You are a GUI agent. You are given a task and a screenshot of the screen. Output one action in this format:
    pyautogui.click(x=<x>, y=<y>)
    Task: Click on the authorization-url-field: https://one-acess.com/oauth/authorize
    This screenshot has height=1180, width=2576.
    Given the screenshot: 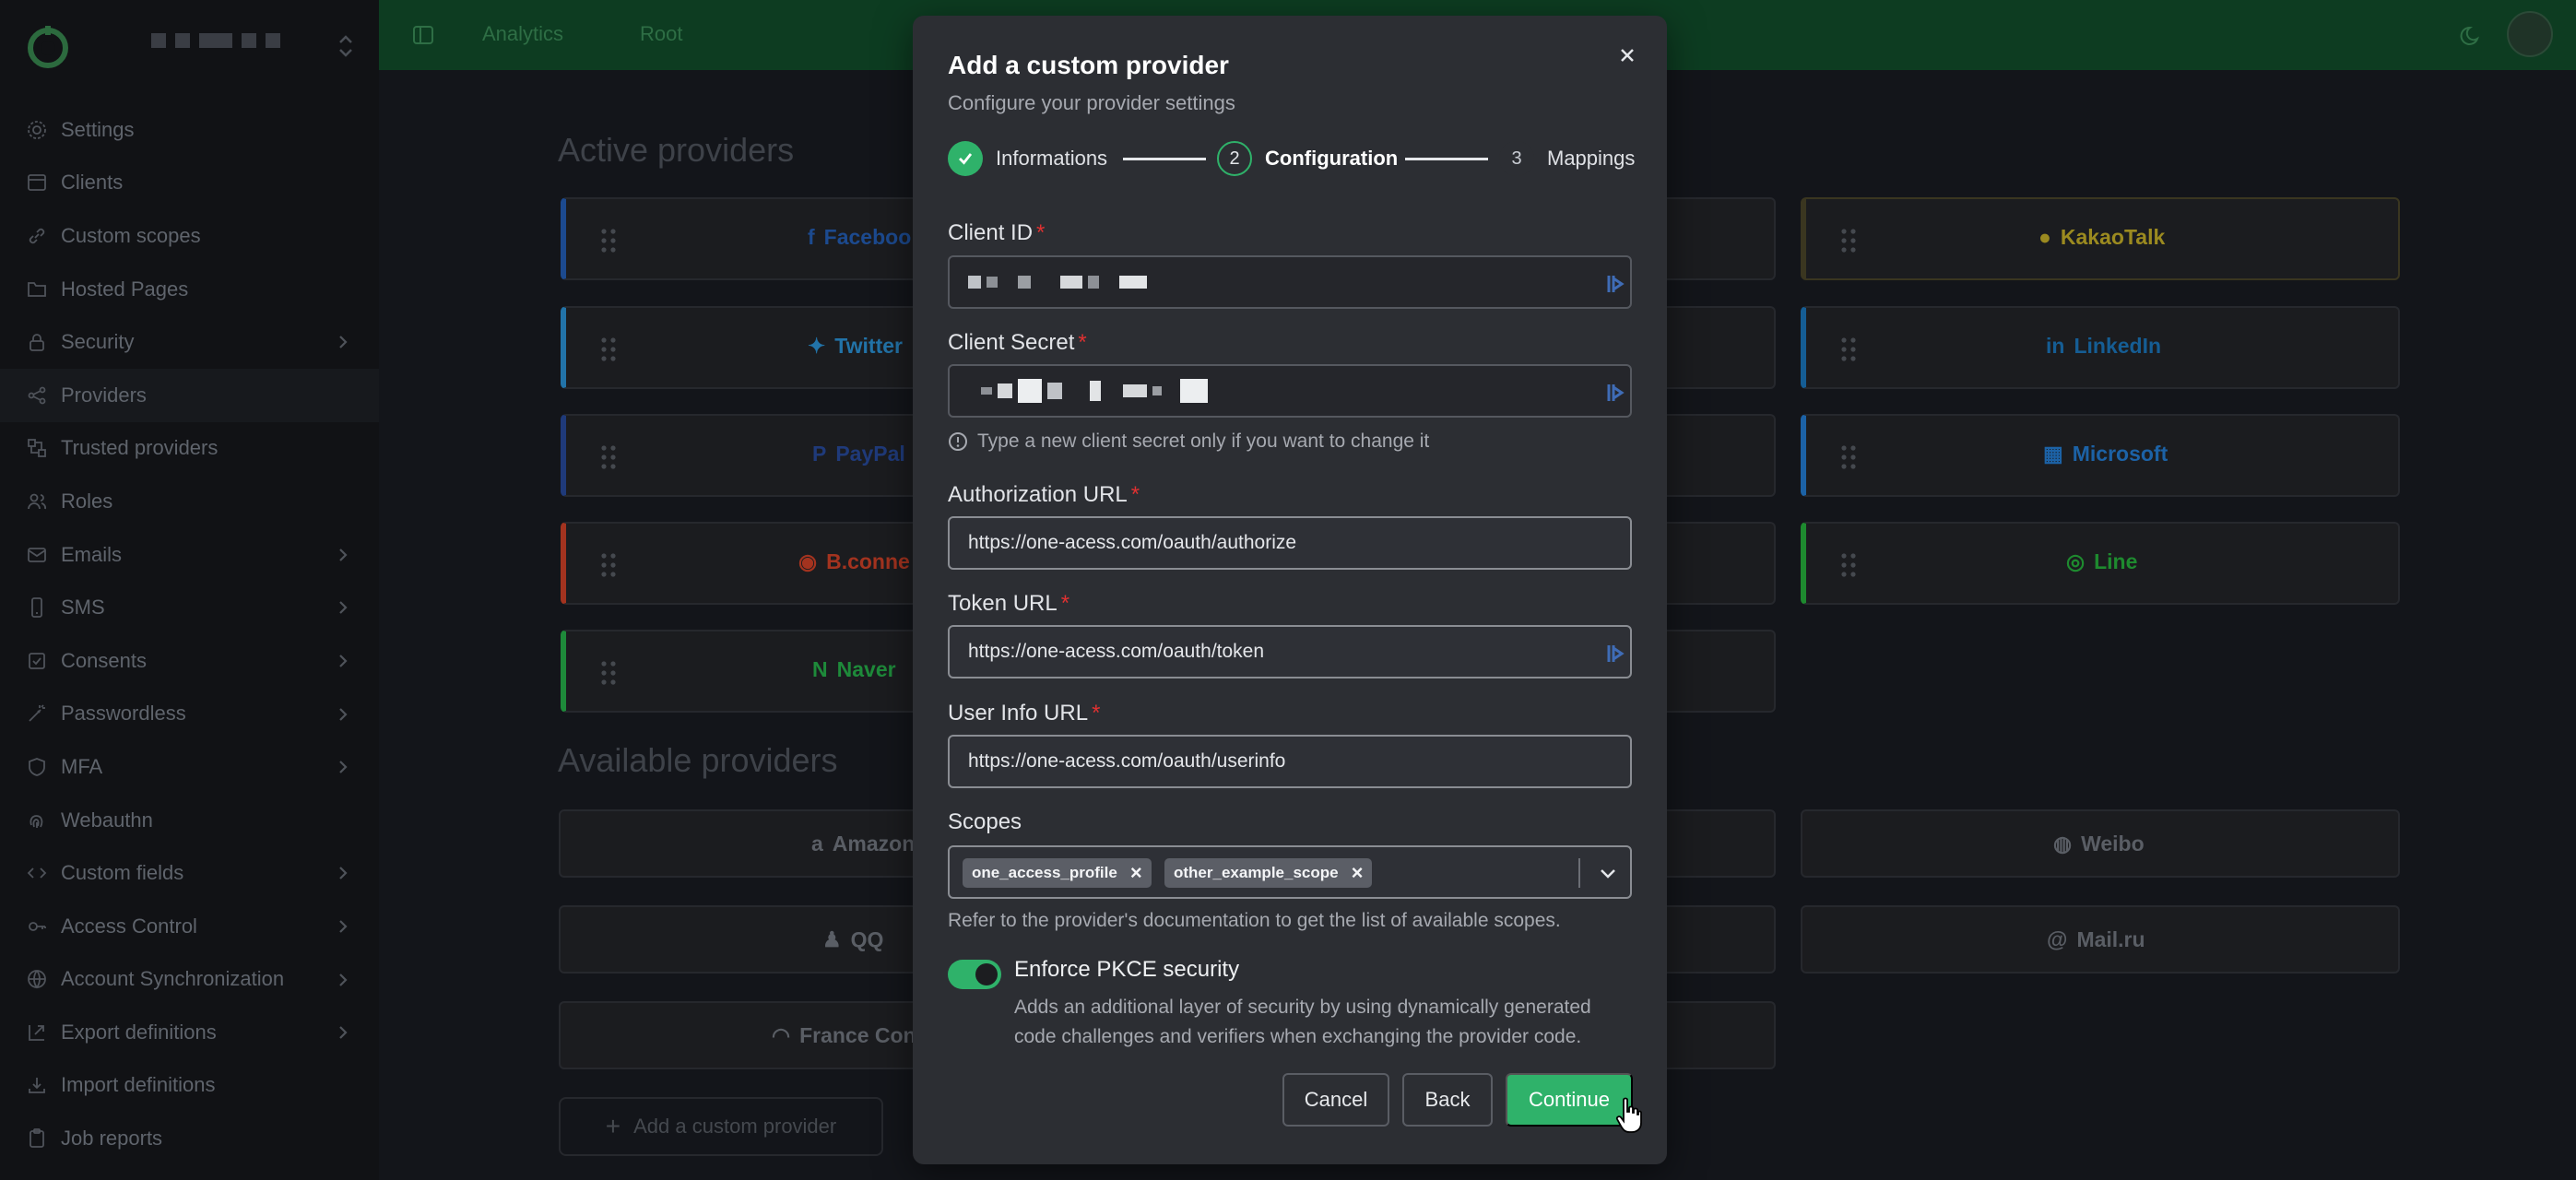 What is the action you would take?
    pyautogui.click(x=1290, y=543)
    